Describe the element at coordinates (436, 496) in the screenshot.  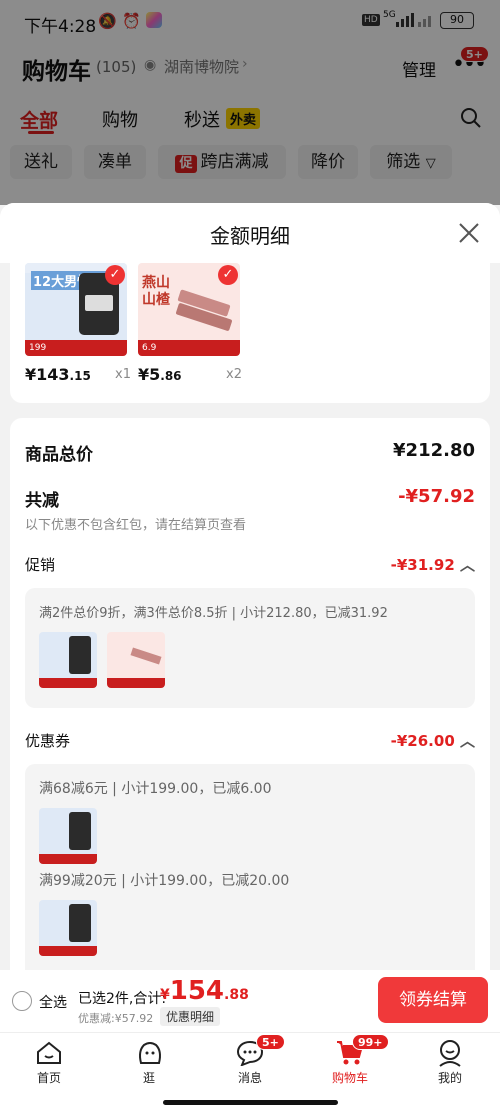
I see `discount-value: -¥57.92` at that location.